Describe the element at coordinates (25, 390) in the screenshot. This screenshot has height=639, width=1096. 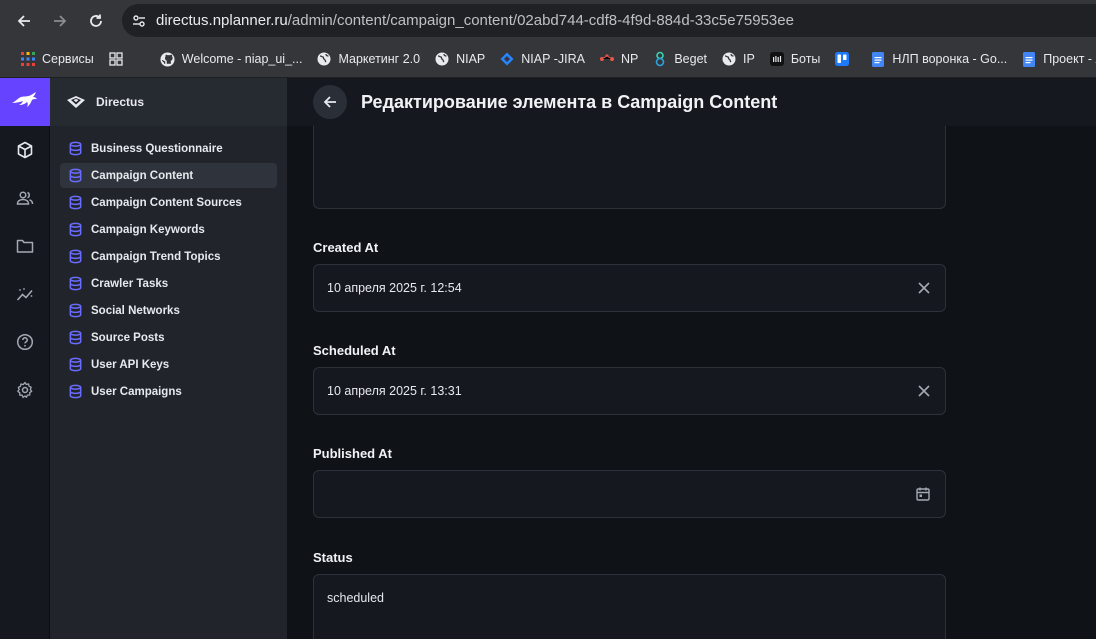
I see `settings-gear-icon` at that location.